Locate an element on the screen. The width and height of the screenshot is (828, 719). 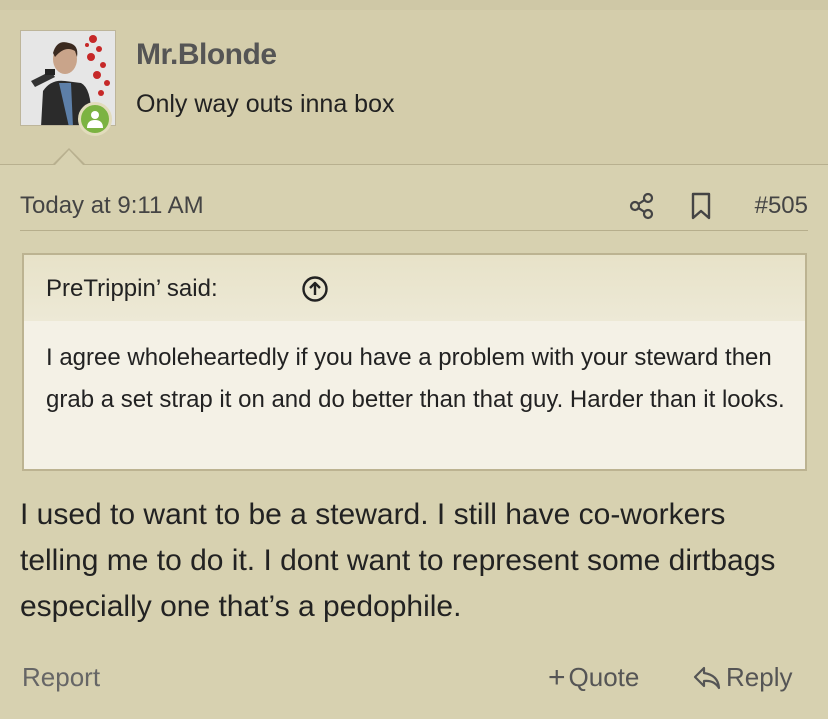
online-status-badge is located at coordinates (95, 119).